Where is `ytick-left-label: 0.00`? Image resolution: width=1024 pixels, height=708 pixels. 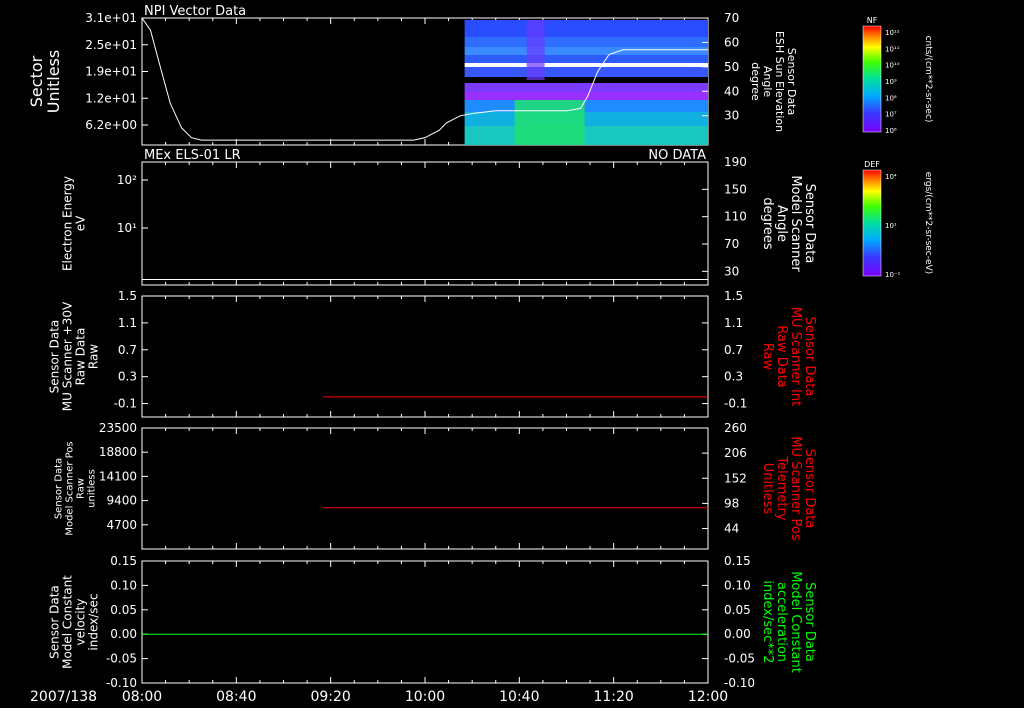 ytick-left-label: 0.00 is located at coordinates (123, 634).